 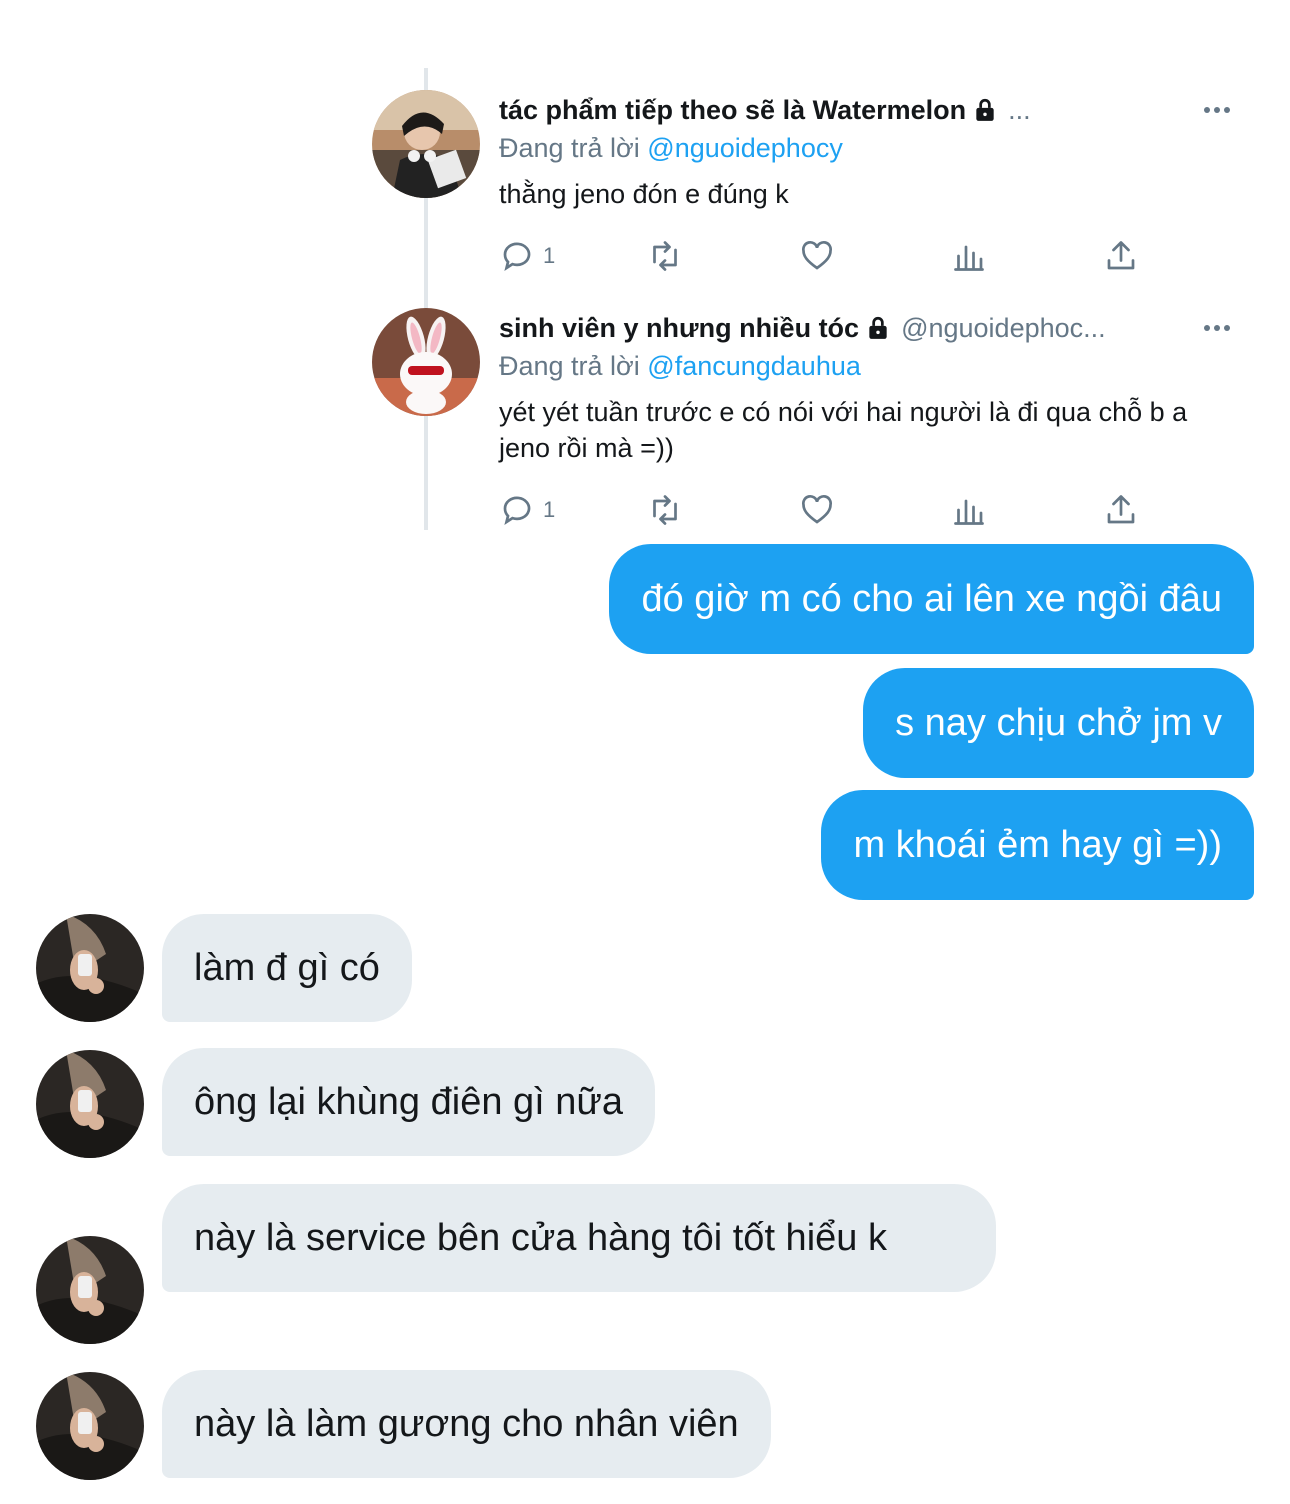 What do you see at coordinates (745, 148) in the screenshot?
I see `reply-mention: @nguoidephocy` at bounding box center [745, 148].